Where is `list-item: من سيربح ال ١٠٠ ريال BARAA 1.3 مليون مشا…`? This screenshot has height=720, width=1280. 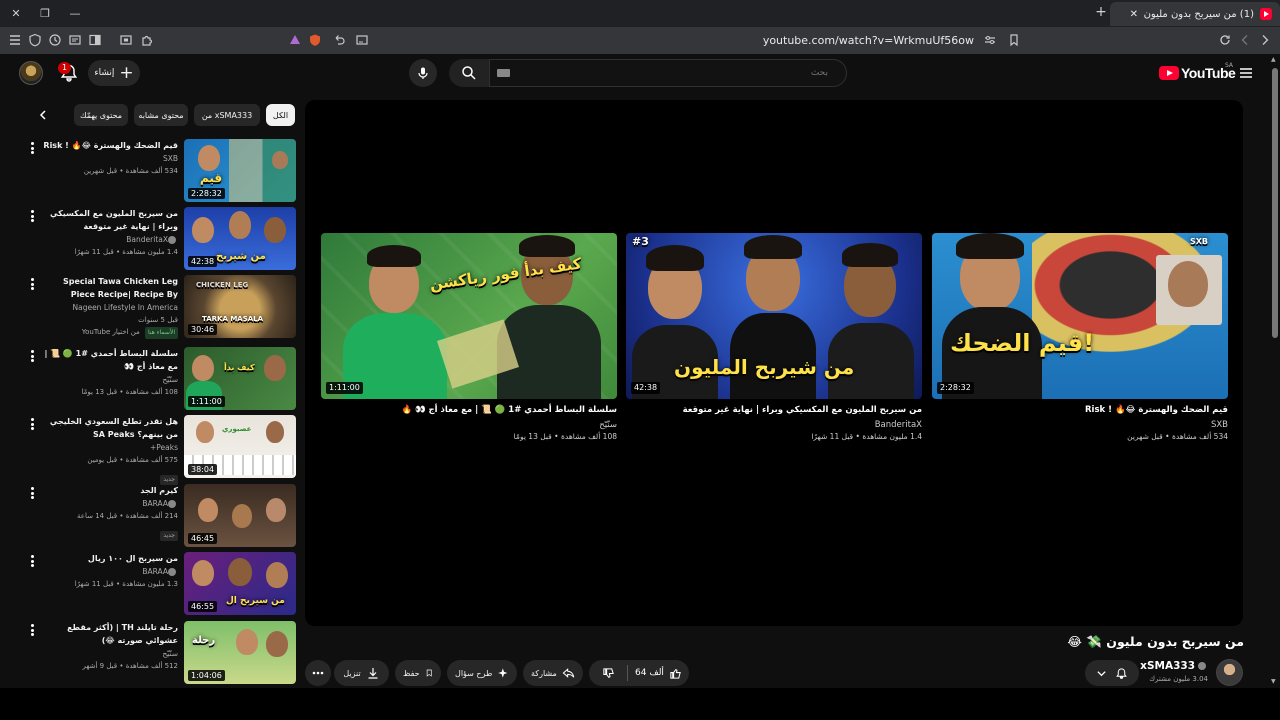 list-item: من سيربح ال ١٠٠ ريال BARAA 1.3 مليون مشا… is located at coordinates (160, 584).